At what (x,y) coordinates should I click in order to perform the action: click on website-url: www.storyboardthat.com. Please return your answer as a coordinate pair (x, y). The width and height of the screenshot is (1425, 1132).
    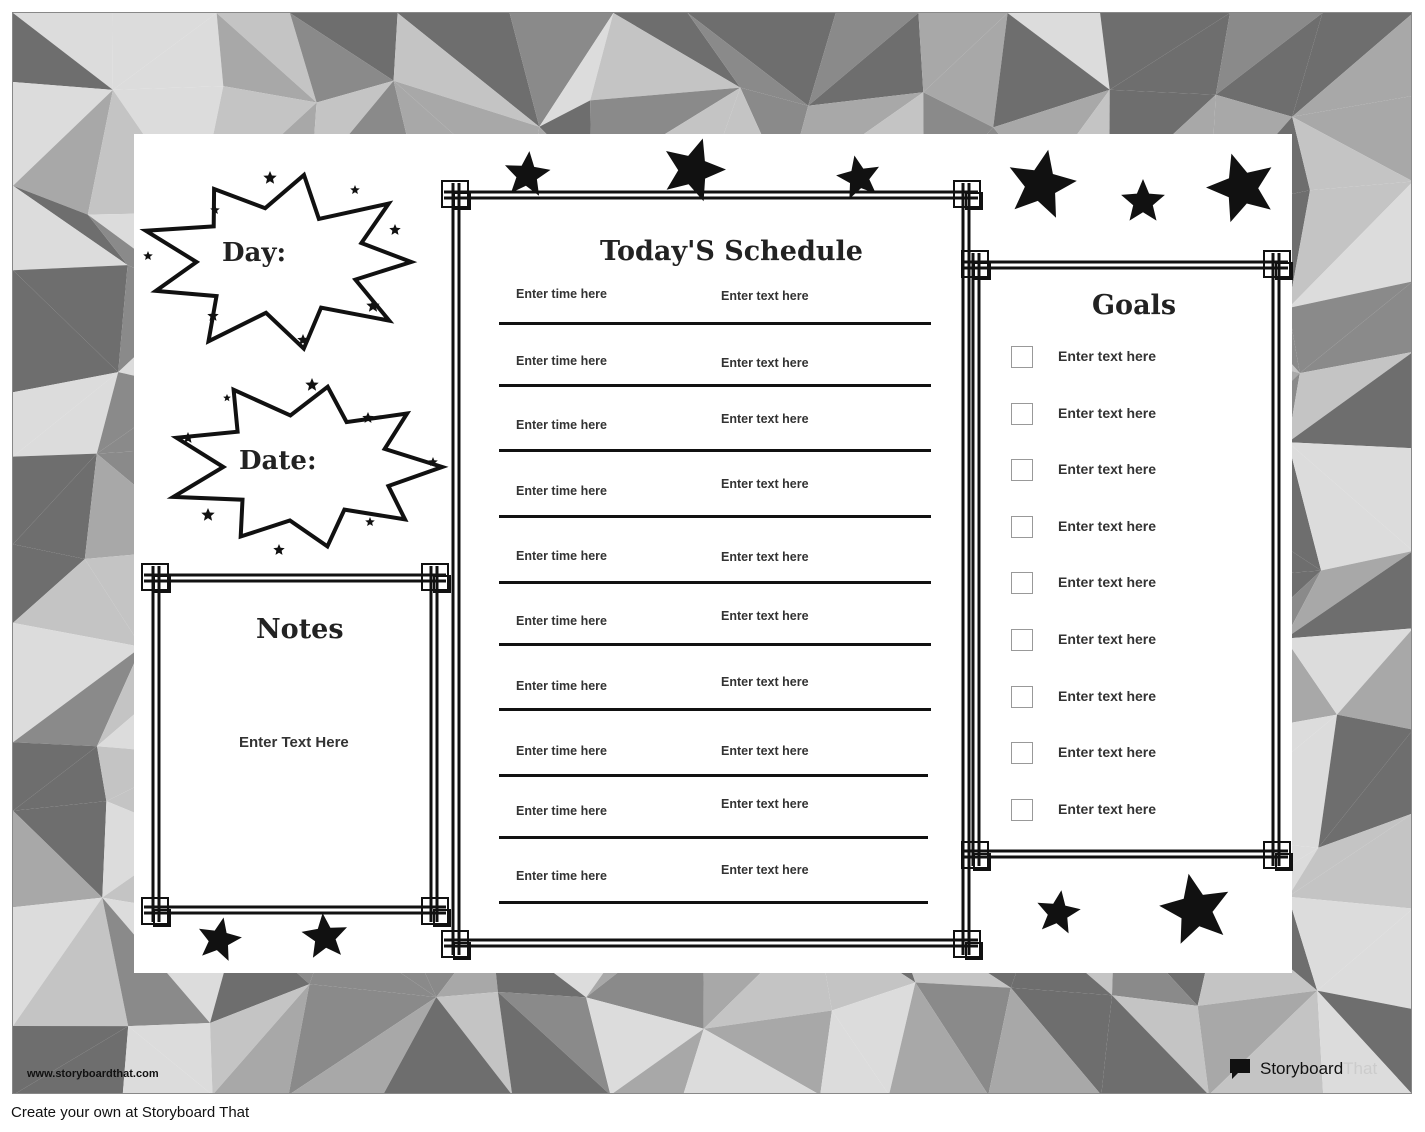
    Looking at the image, I should click on (93, 1074).